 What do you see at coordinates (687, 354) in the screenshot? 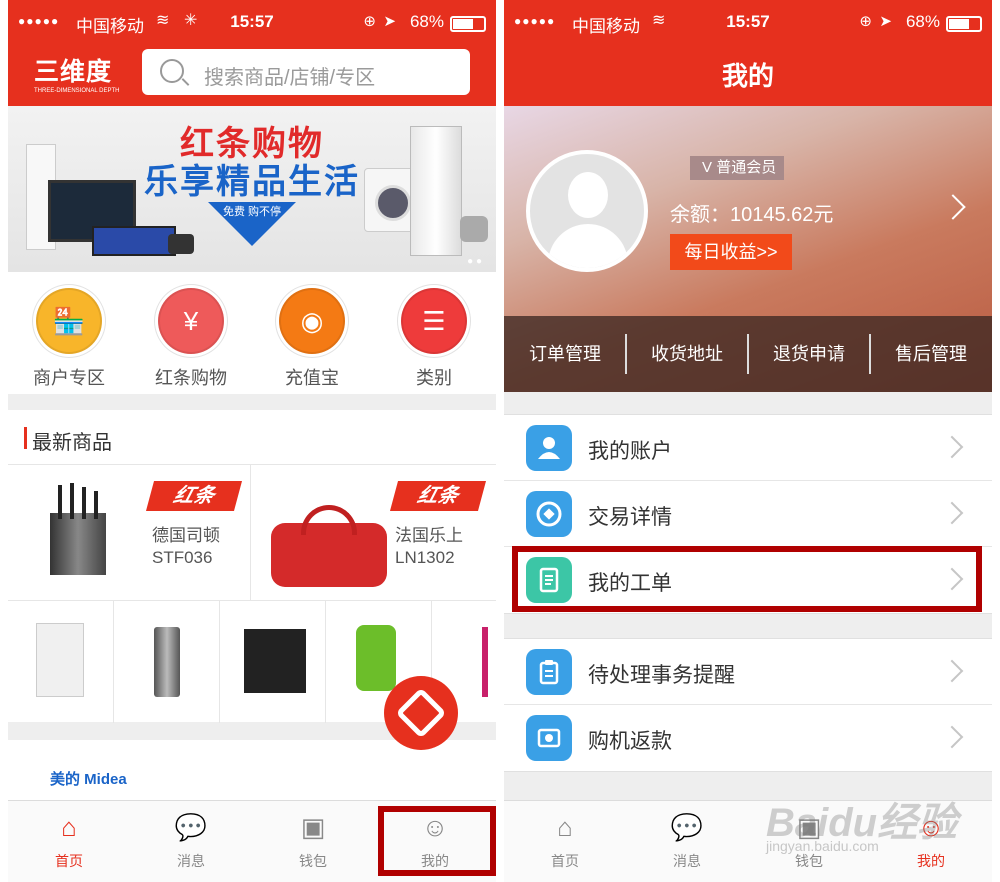
I see `shipping-address-link: 收货地址` at bounding box center [687, 354].